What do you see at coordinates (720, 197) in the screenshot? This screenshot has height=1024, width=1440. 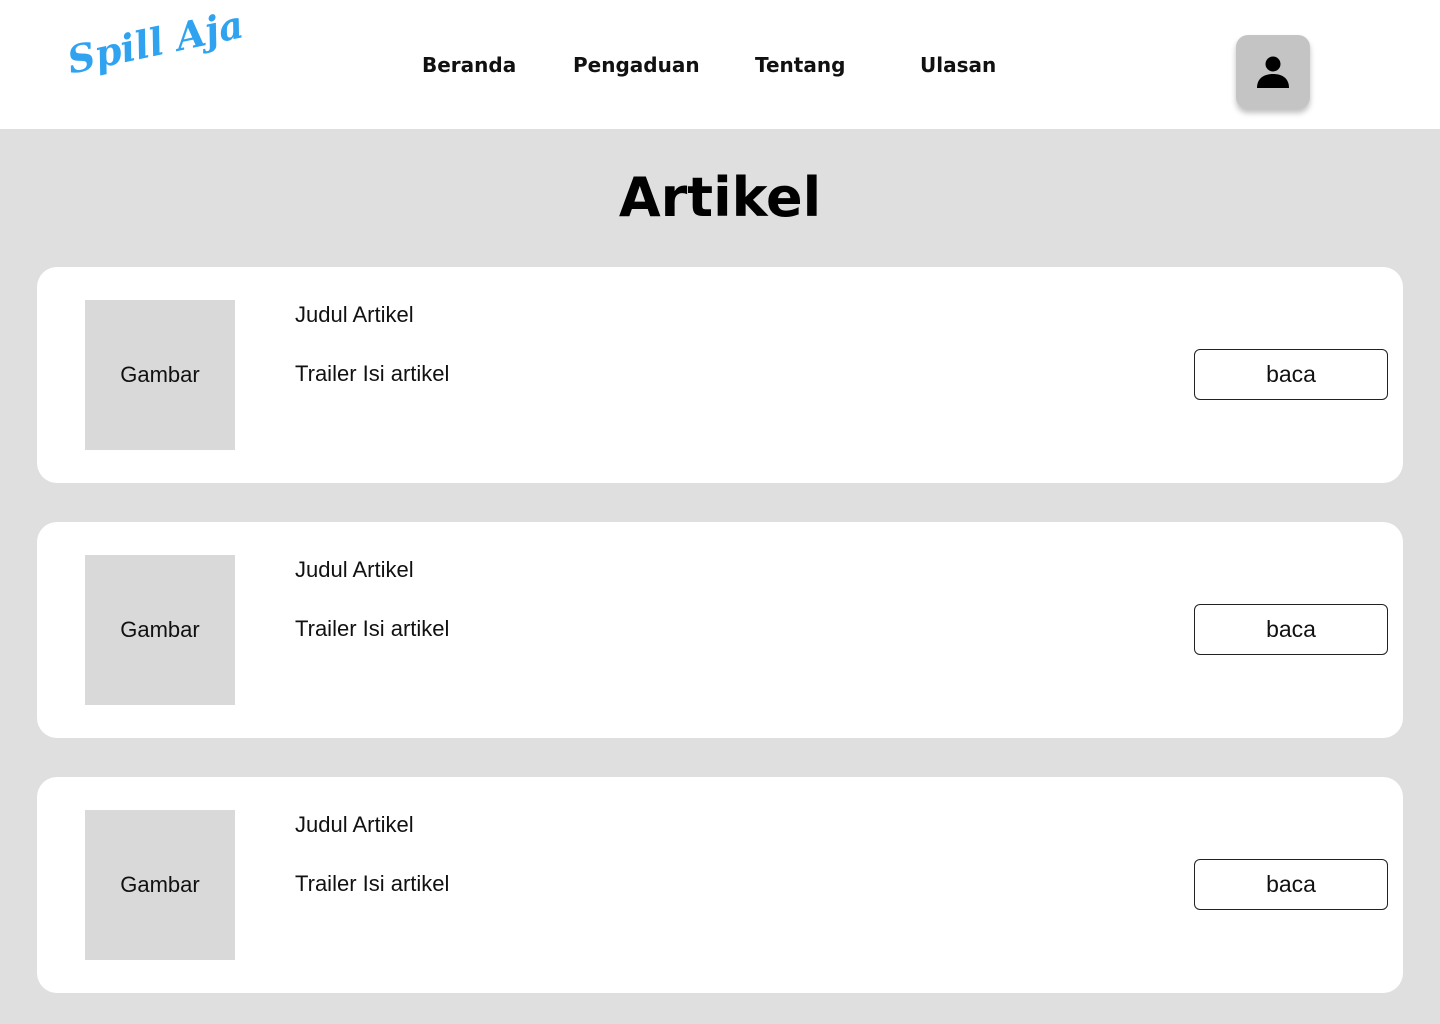 I see `page-title: Artikel` at bounding box center [720, 197].